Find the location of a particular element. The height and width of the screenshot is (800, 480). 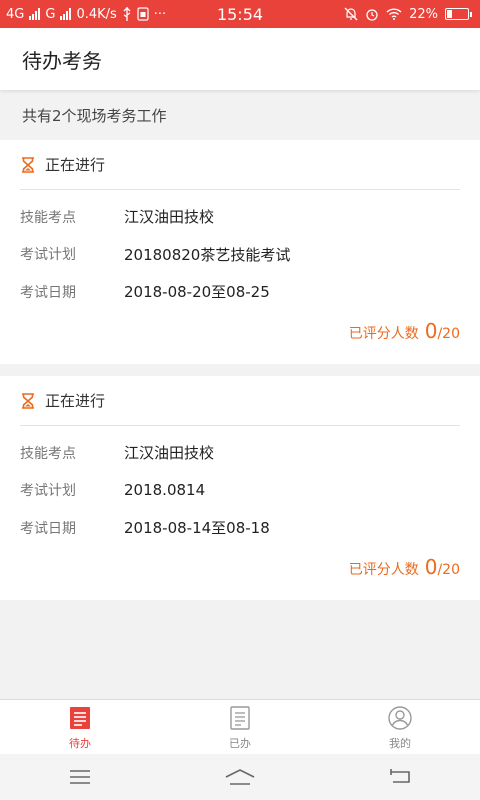

plan-row: 考试计划 20180820茶艺技能考试 is located at coordinates (240, 255).